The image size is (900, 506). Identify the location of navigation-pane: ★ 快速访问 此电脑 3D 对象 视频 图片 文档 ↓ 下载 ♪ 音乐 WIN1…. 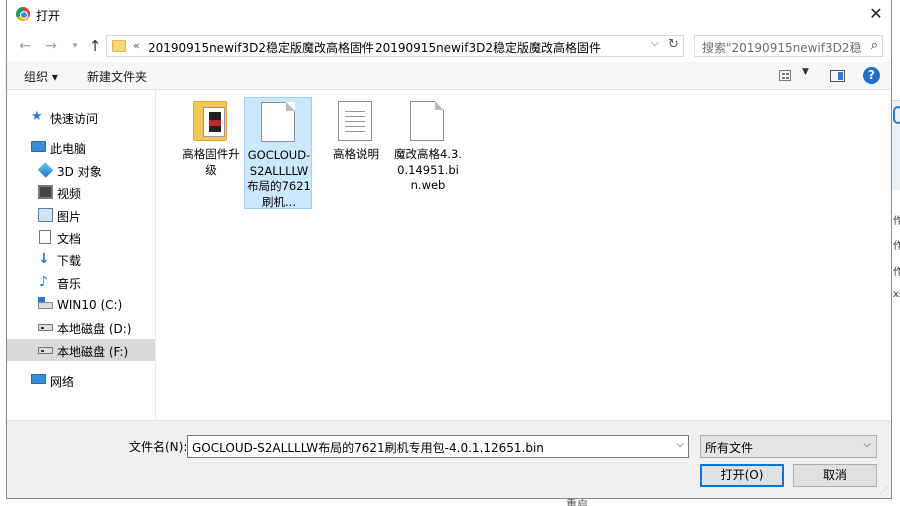
(81, 255).